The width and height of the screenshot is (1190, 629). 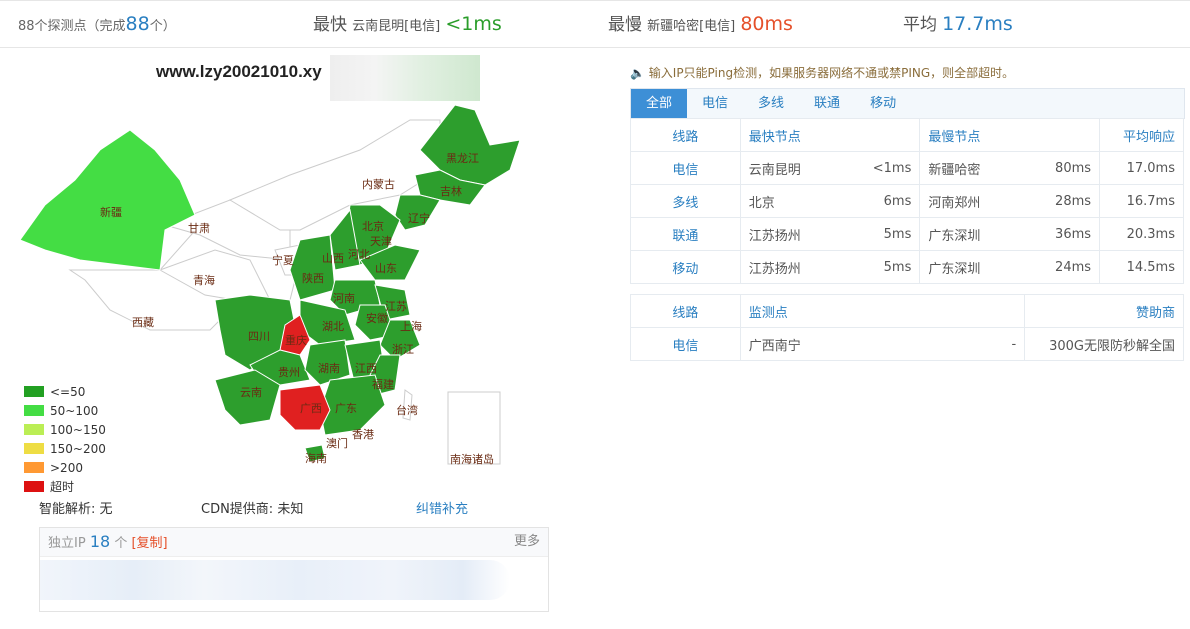 What do you see at coordinates (149, 543) in the screenshot?
I see `copy-button: [复制]` at bounding box center [149, 543].